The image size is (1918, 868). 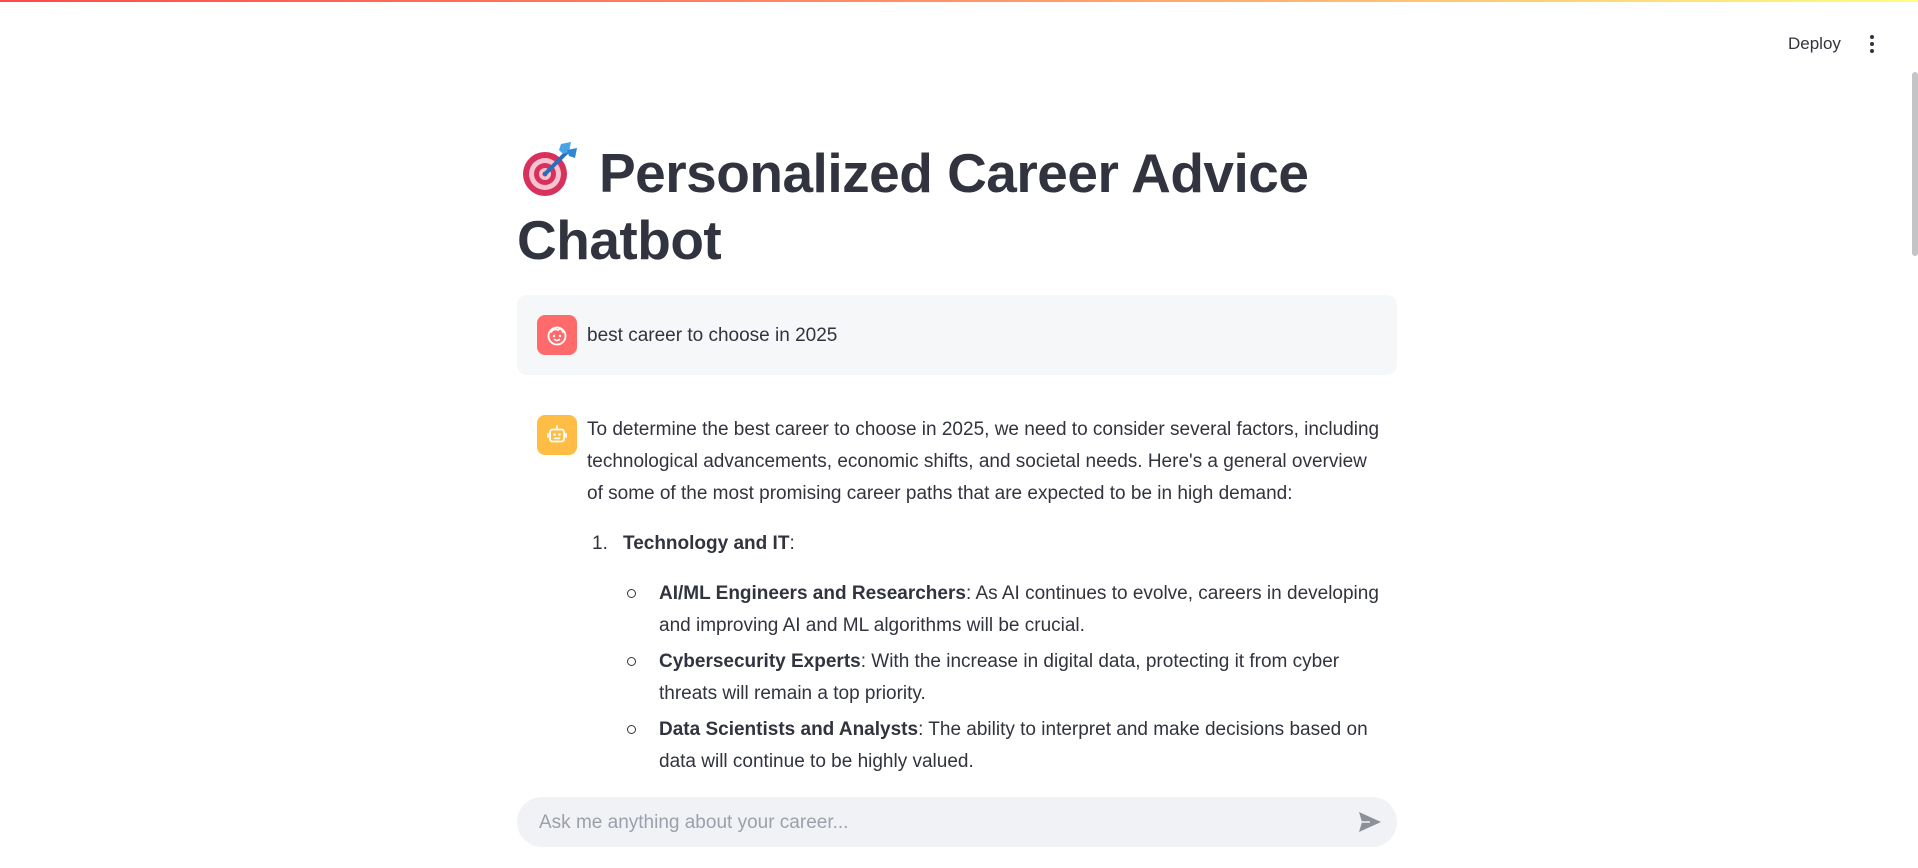 What do you see at coordinates (957, 335) in the screenshot?
I see `user-message: best career to choose in 2025` at bounding box center [957, 335].